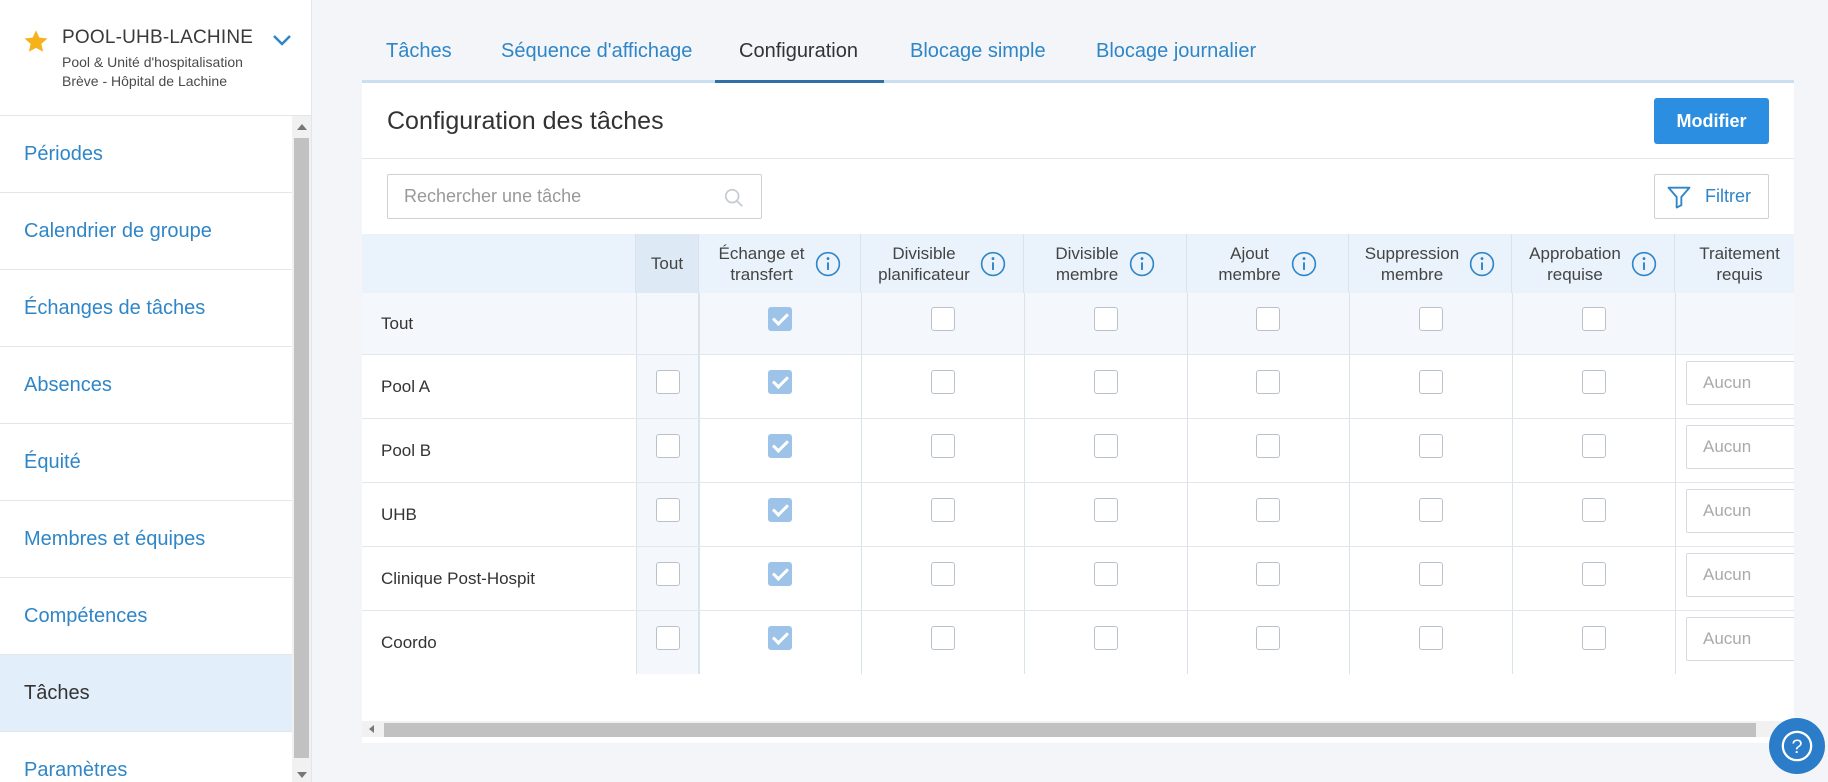  I want to click on column-header-label: Tout, so click(667, 263).